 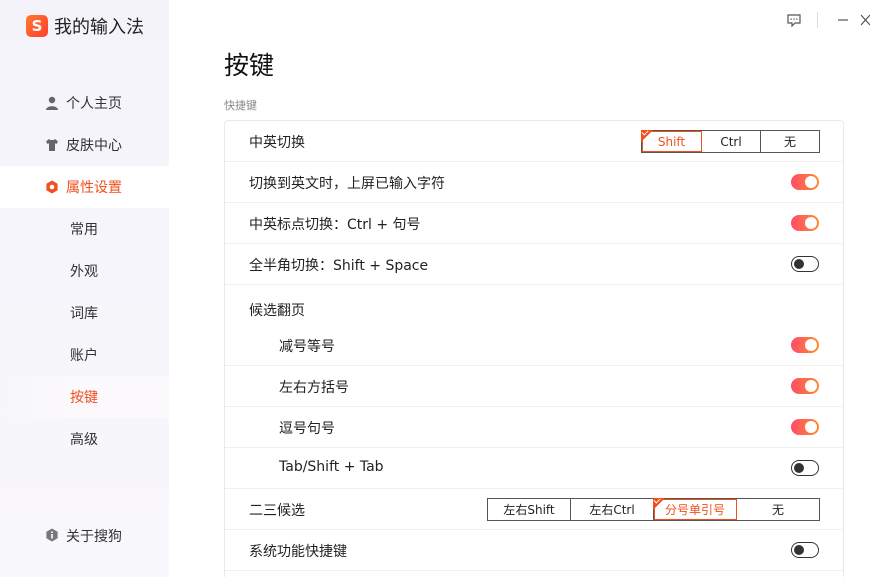 What do you see at coordinates (534, 223) in the screenshot?
I see `setting-row-punct-switch: 中英标点切换：Ctrl + 句号` at bounding box center [534, 223].